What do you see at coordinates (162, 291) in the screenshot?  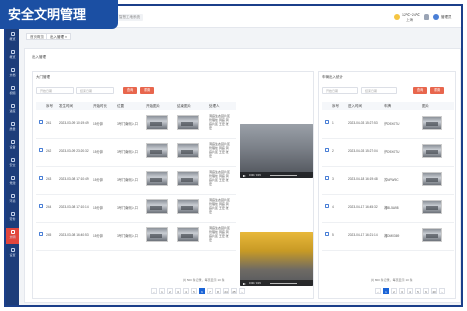 I see `page-button: 1` at bounding box center [162, 291].